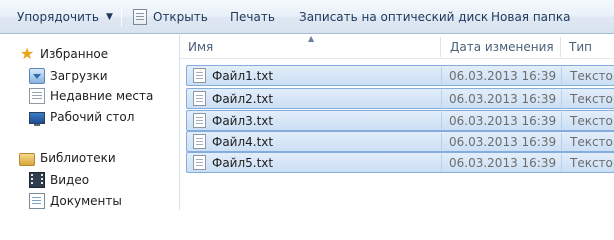 The width and height of the screenshot is (614, 240). What do you see at coordinates (201, 47) in the screenshot?
I see `column-name-label: Имя` at bounding box center [201, 47].